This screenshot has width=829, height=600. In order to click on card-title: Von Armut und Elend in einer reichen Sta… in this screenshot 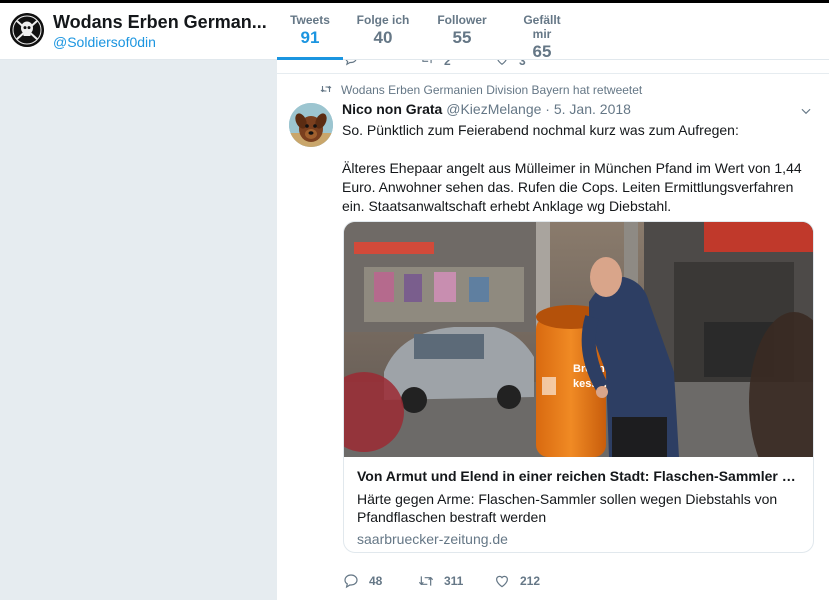, I will do `click(579, 476)`.